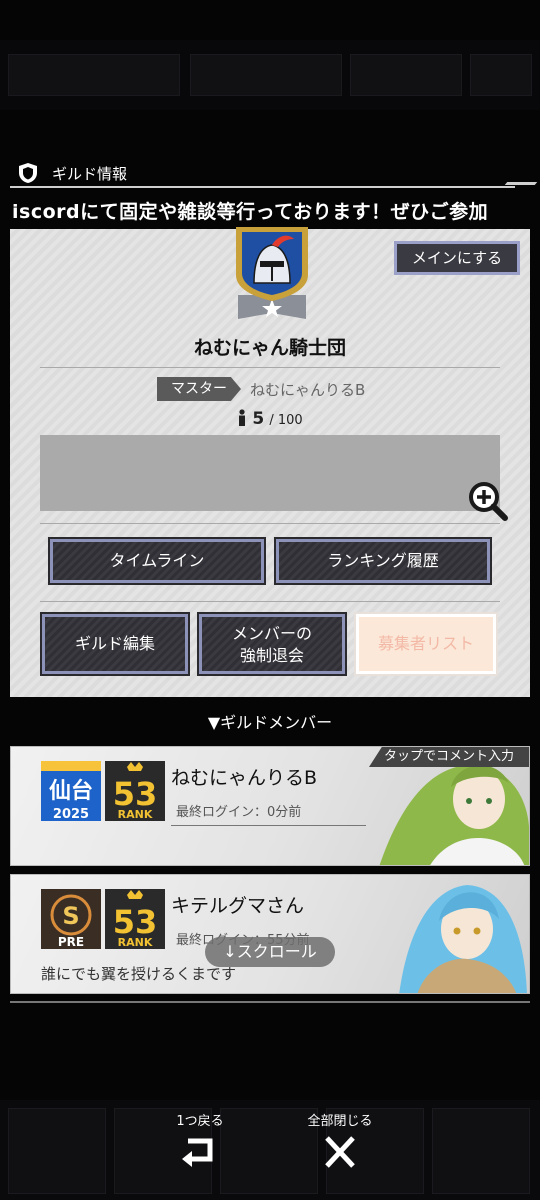 The height and width of the screenshot is (1200, 540). I want to click on background-stamina-block, so click(266, 75).